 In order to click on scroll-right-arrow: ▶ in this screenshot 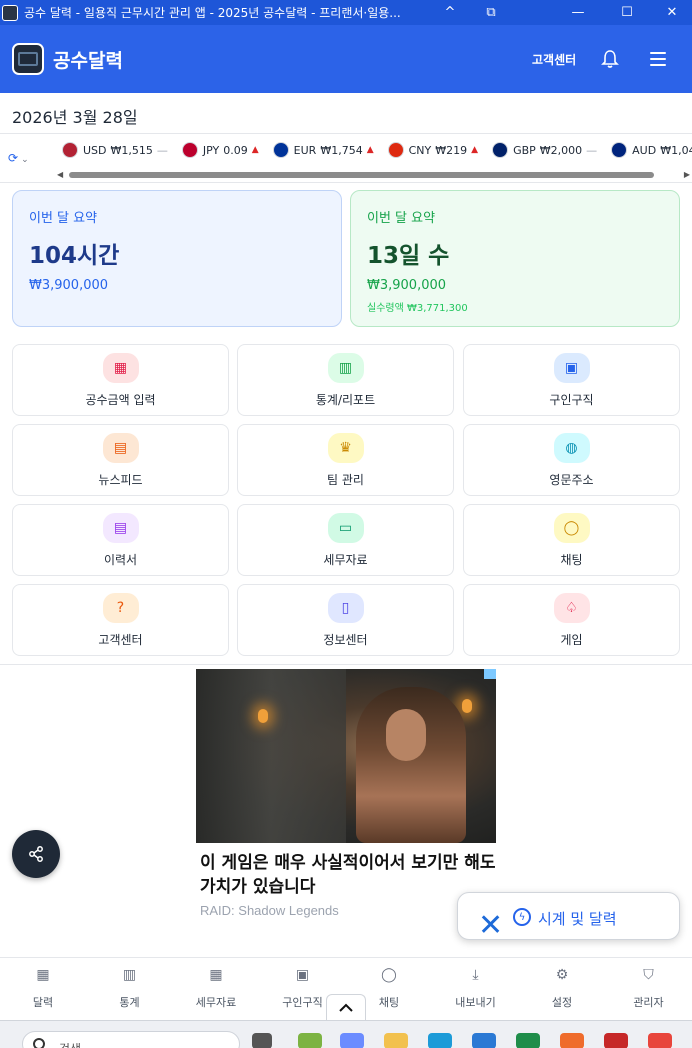, I will do `click(687, 174)`.